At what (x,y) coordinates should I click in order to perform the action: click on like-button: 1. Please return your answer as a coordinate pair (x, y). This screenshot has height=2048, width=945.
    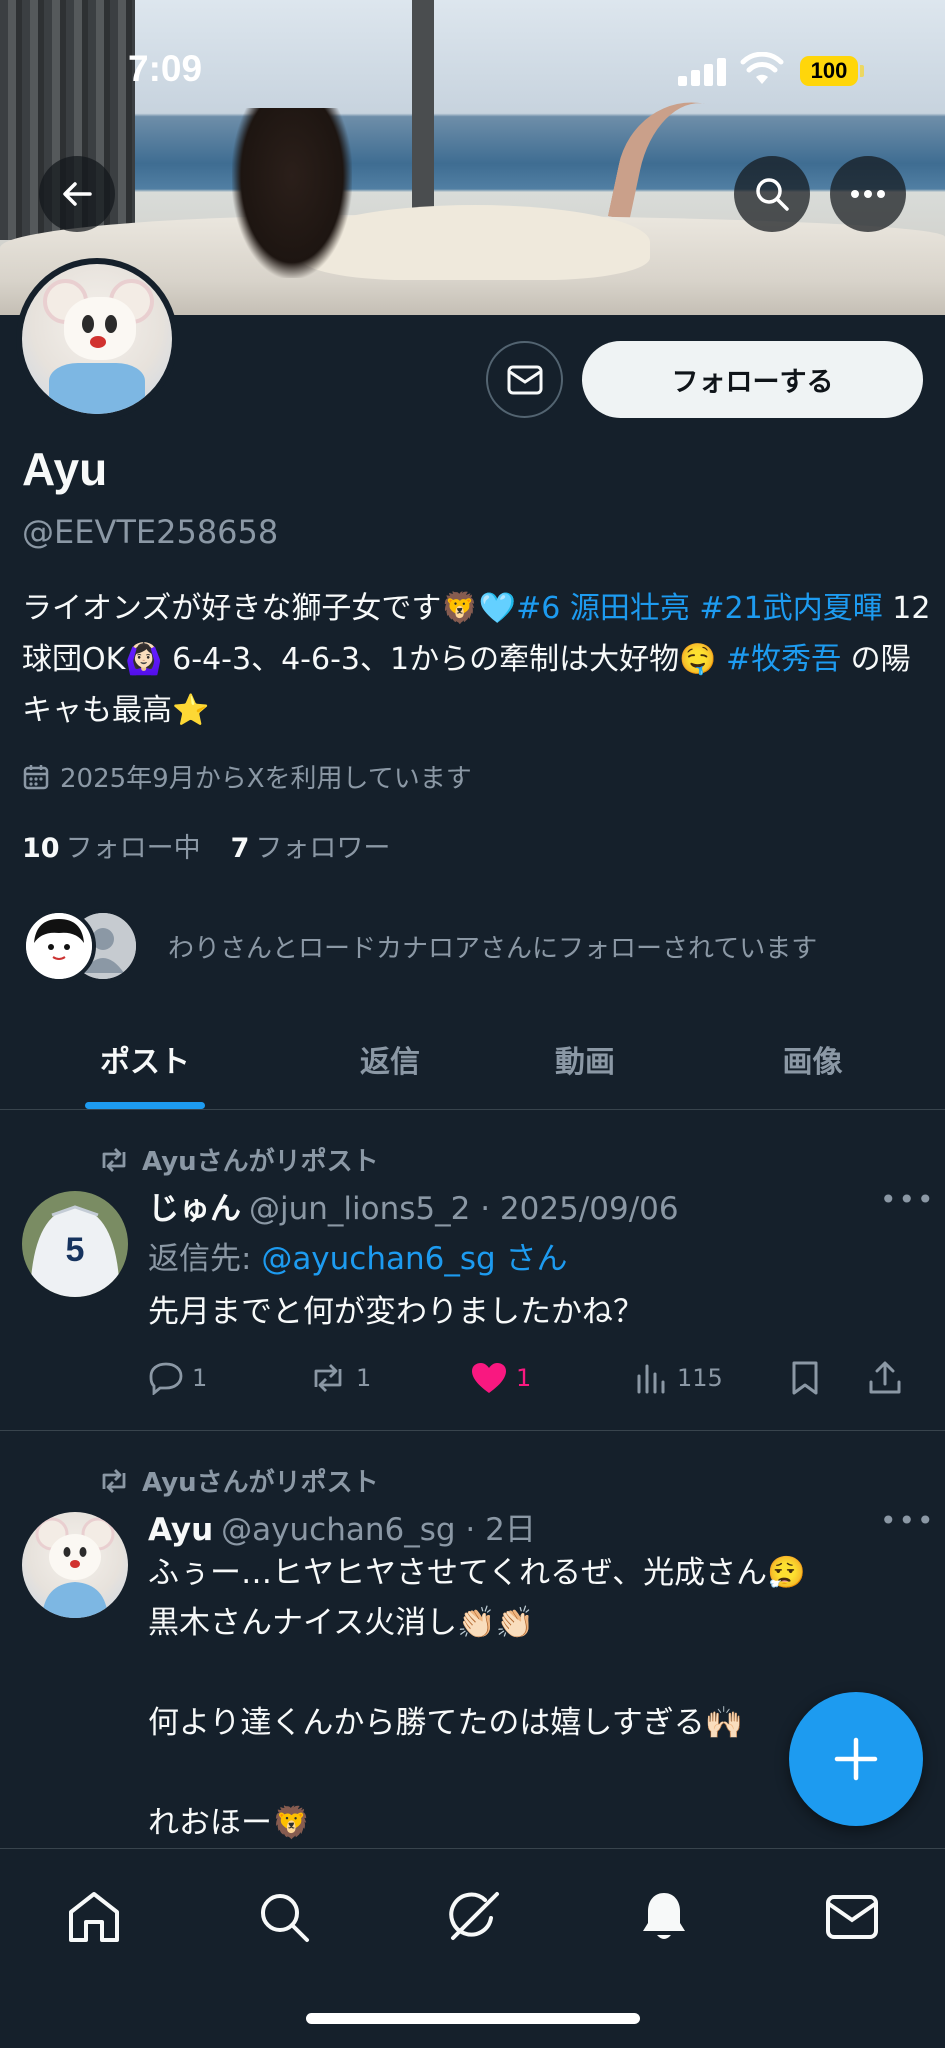
    Looking at the image, I should click on (552, 1378).